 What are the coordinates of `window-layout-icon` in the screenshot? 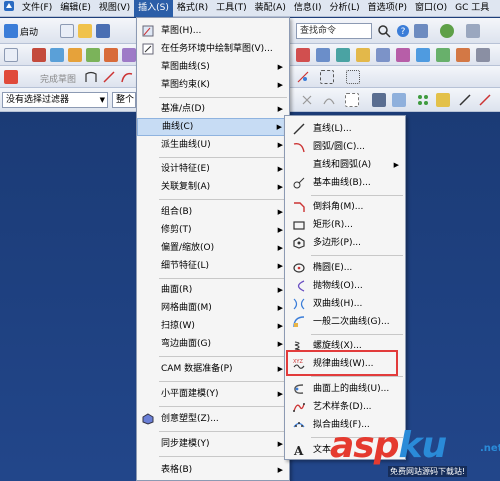 It's located at (421, 31).